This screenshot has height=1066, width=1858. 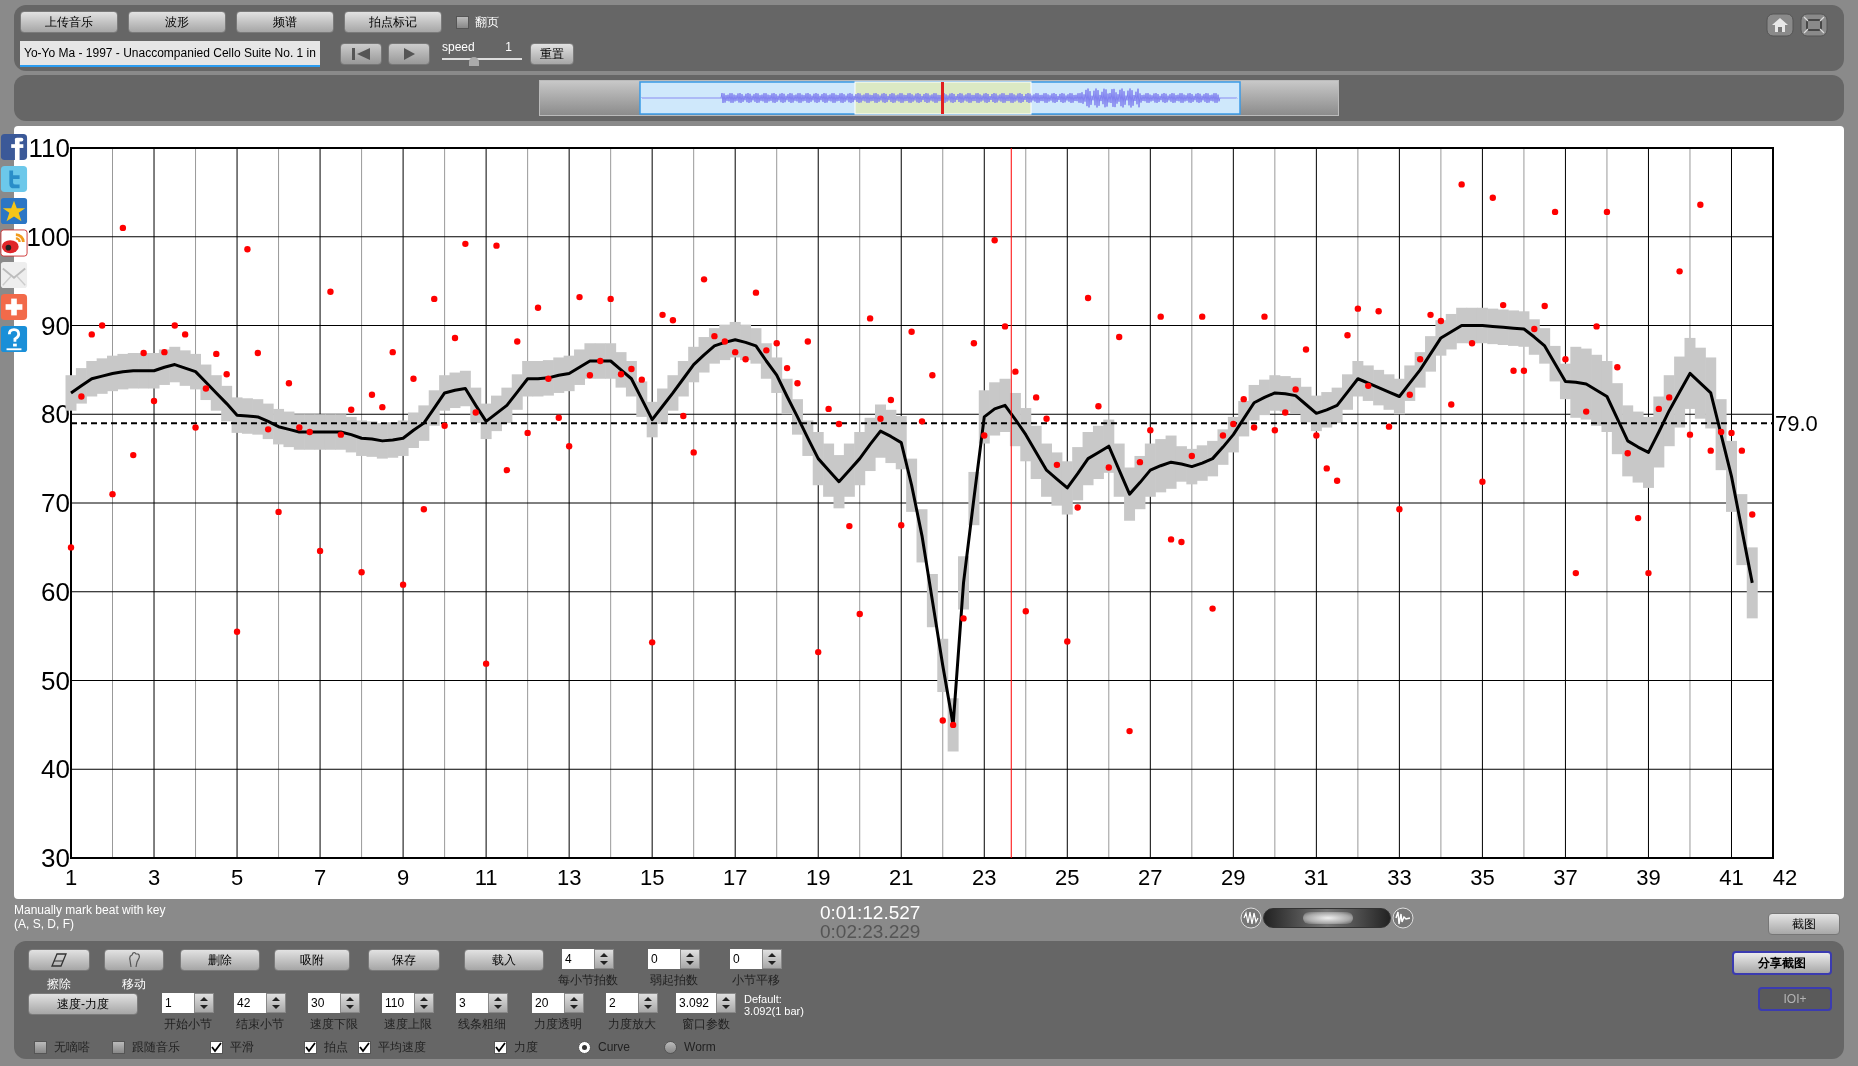 I want to click on reset-button: 重置, so click(x=552, y=54).